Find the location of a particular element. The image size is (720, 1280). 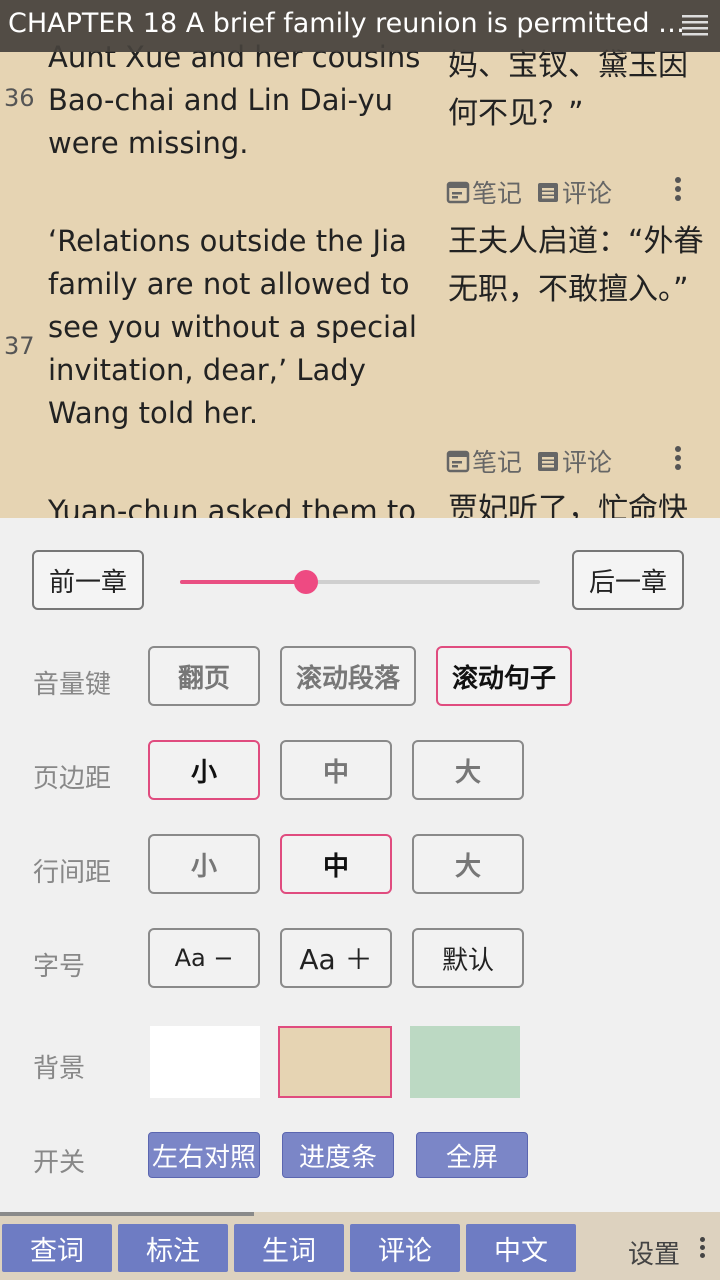

volume-key-label: 音量键 is located at coordinates (72, 685).